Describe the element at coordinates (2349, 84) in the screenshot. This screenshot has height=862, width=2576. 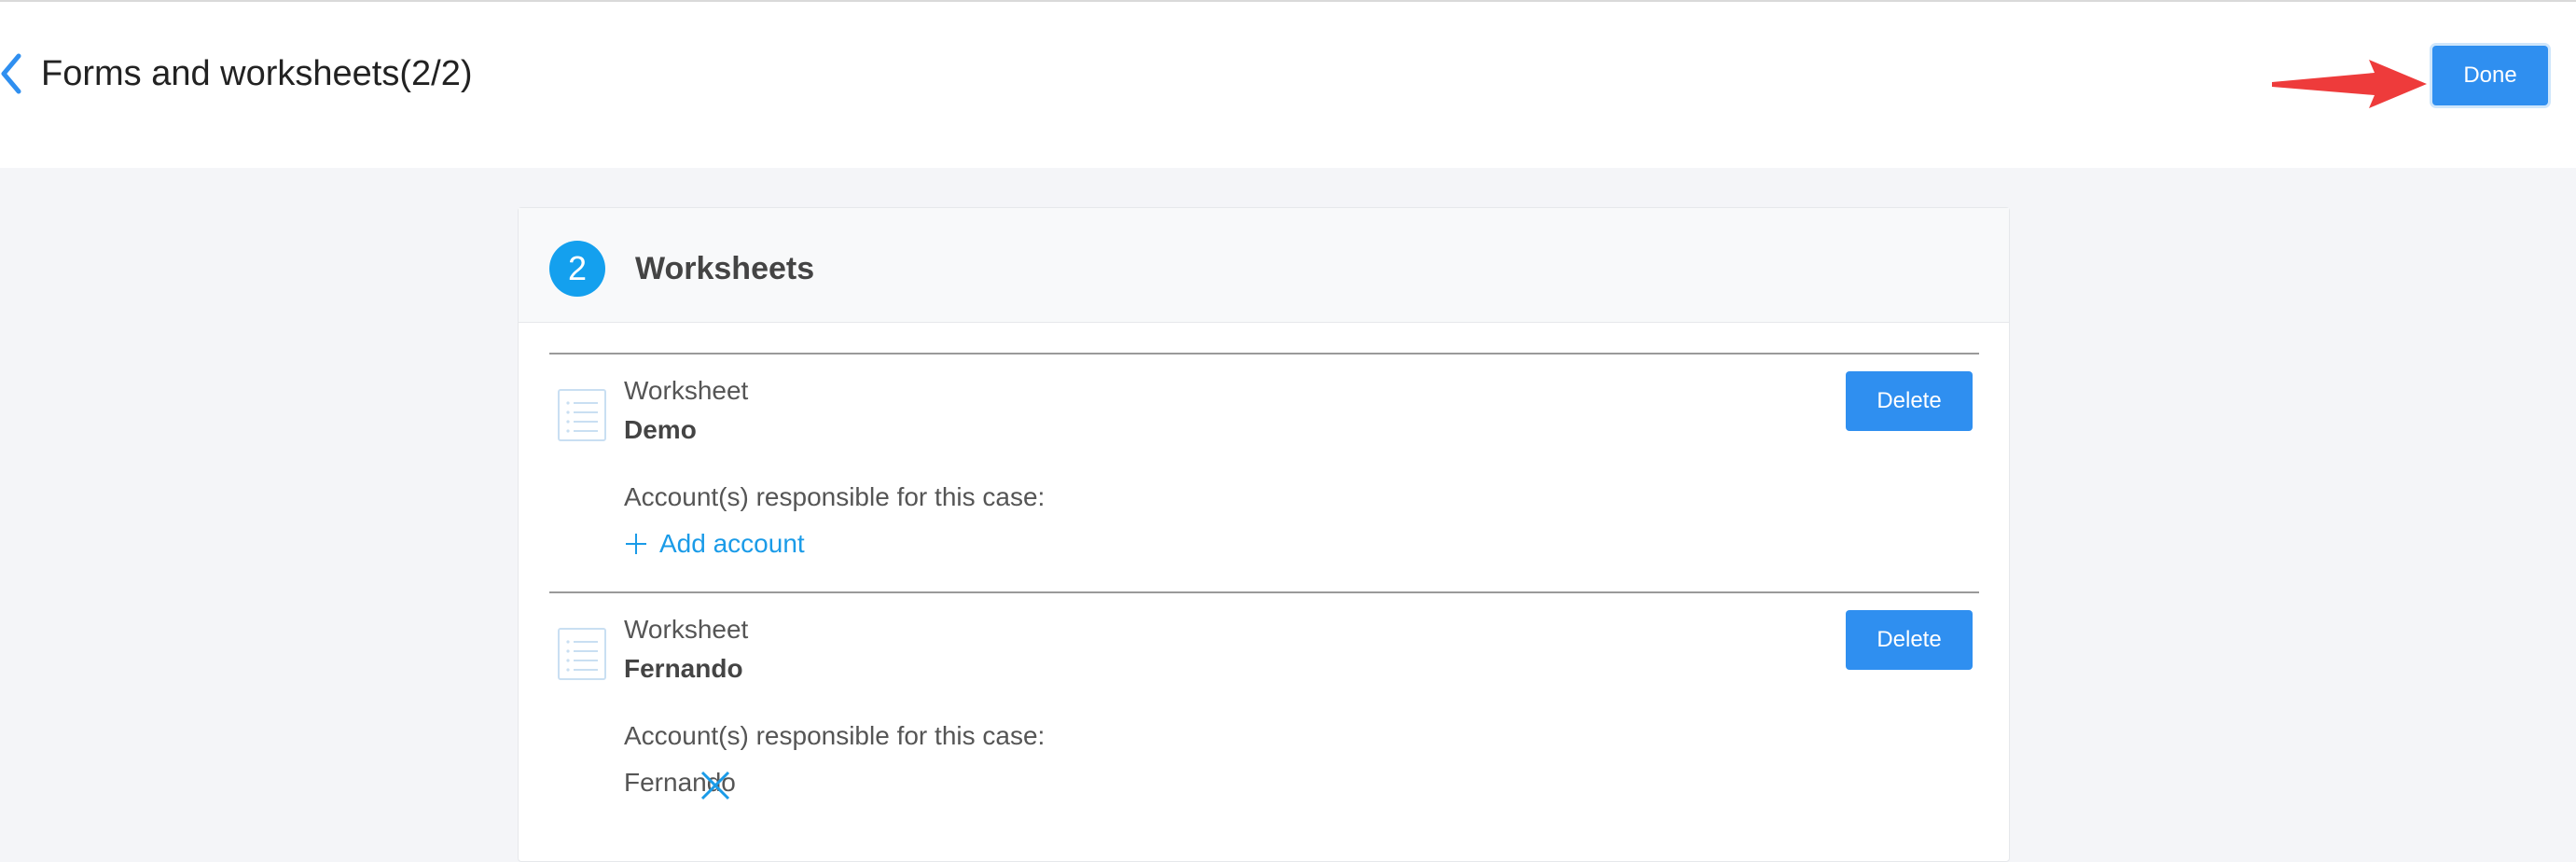
I see `red-arrow-annotation` at that location.